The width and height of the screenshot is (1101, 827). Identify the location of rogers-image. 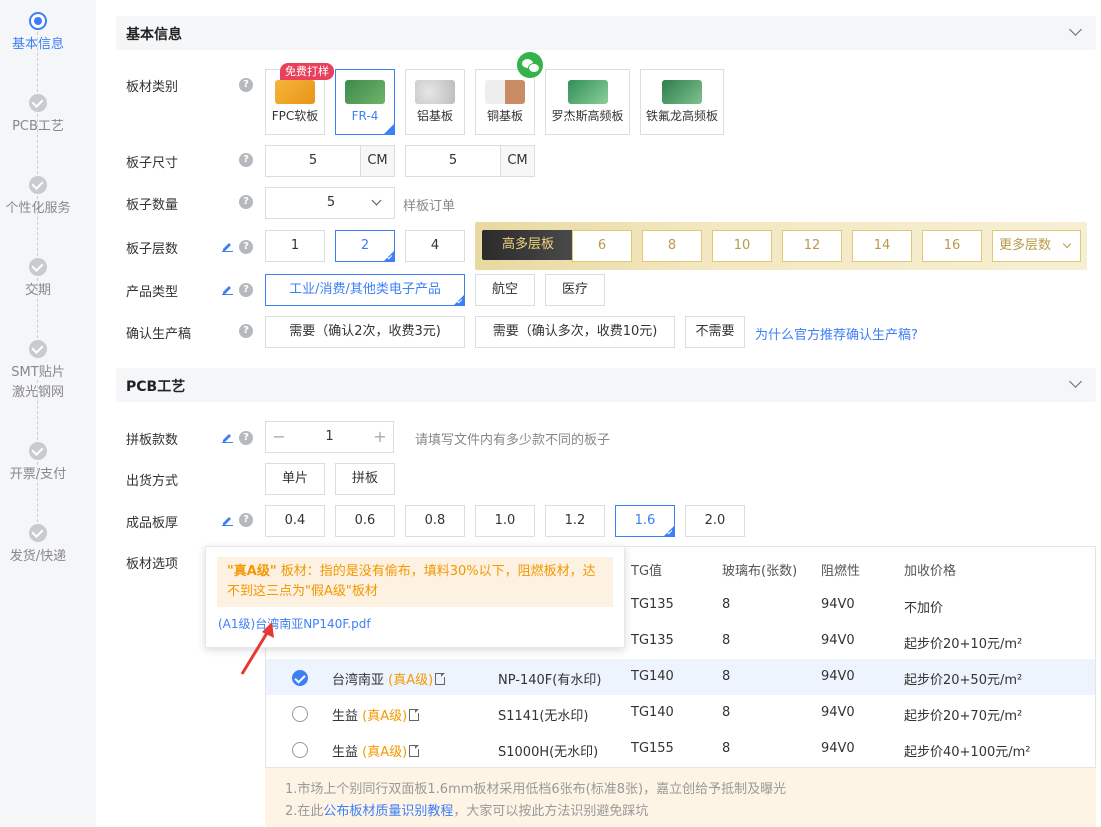
(587, 92).